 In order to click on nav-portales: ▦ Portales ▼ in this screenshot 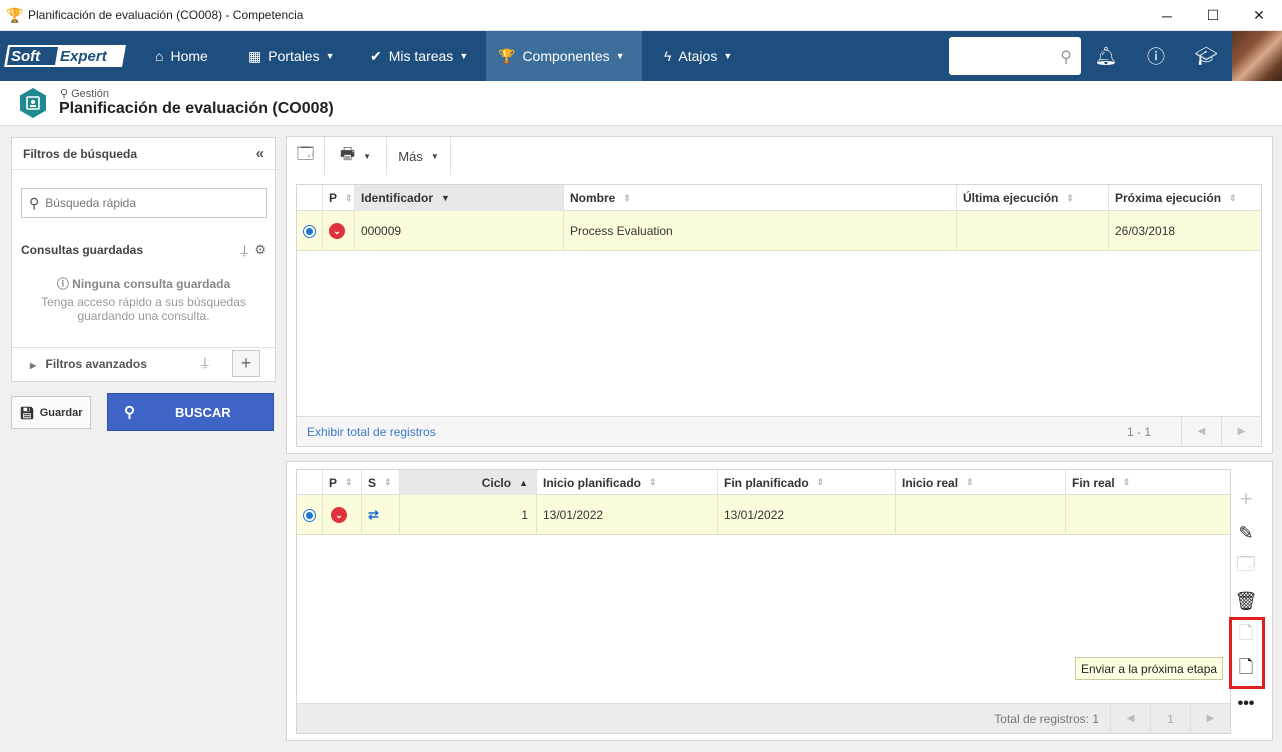, I will do `click(291, 56)`.